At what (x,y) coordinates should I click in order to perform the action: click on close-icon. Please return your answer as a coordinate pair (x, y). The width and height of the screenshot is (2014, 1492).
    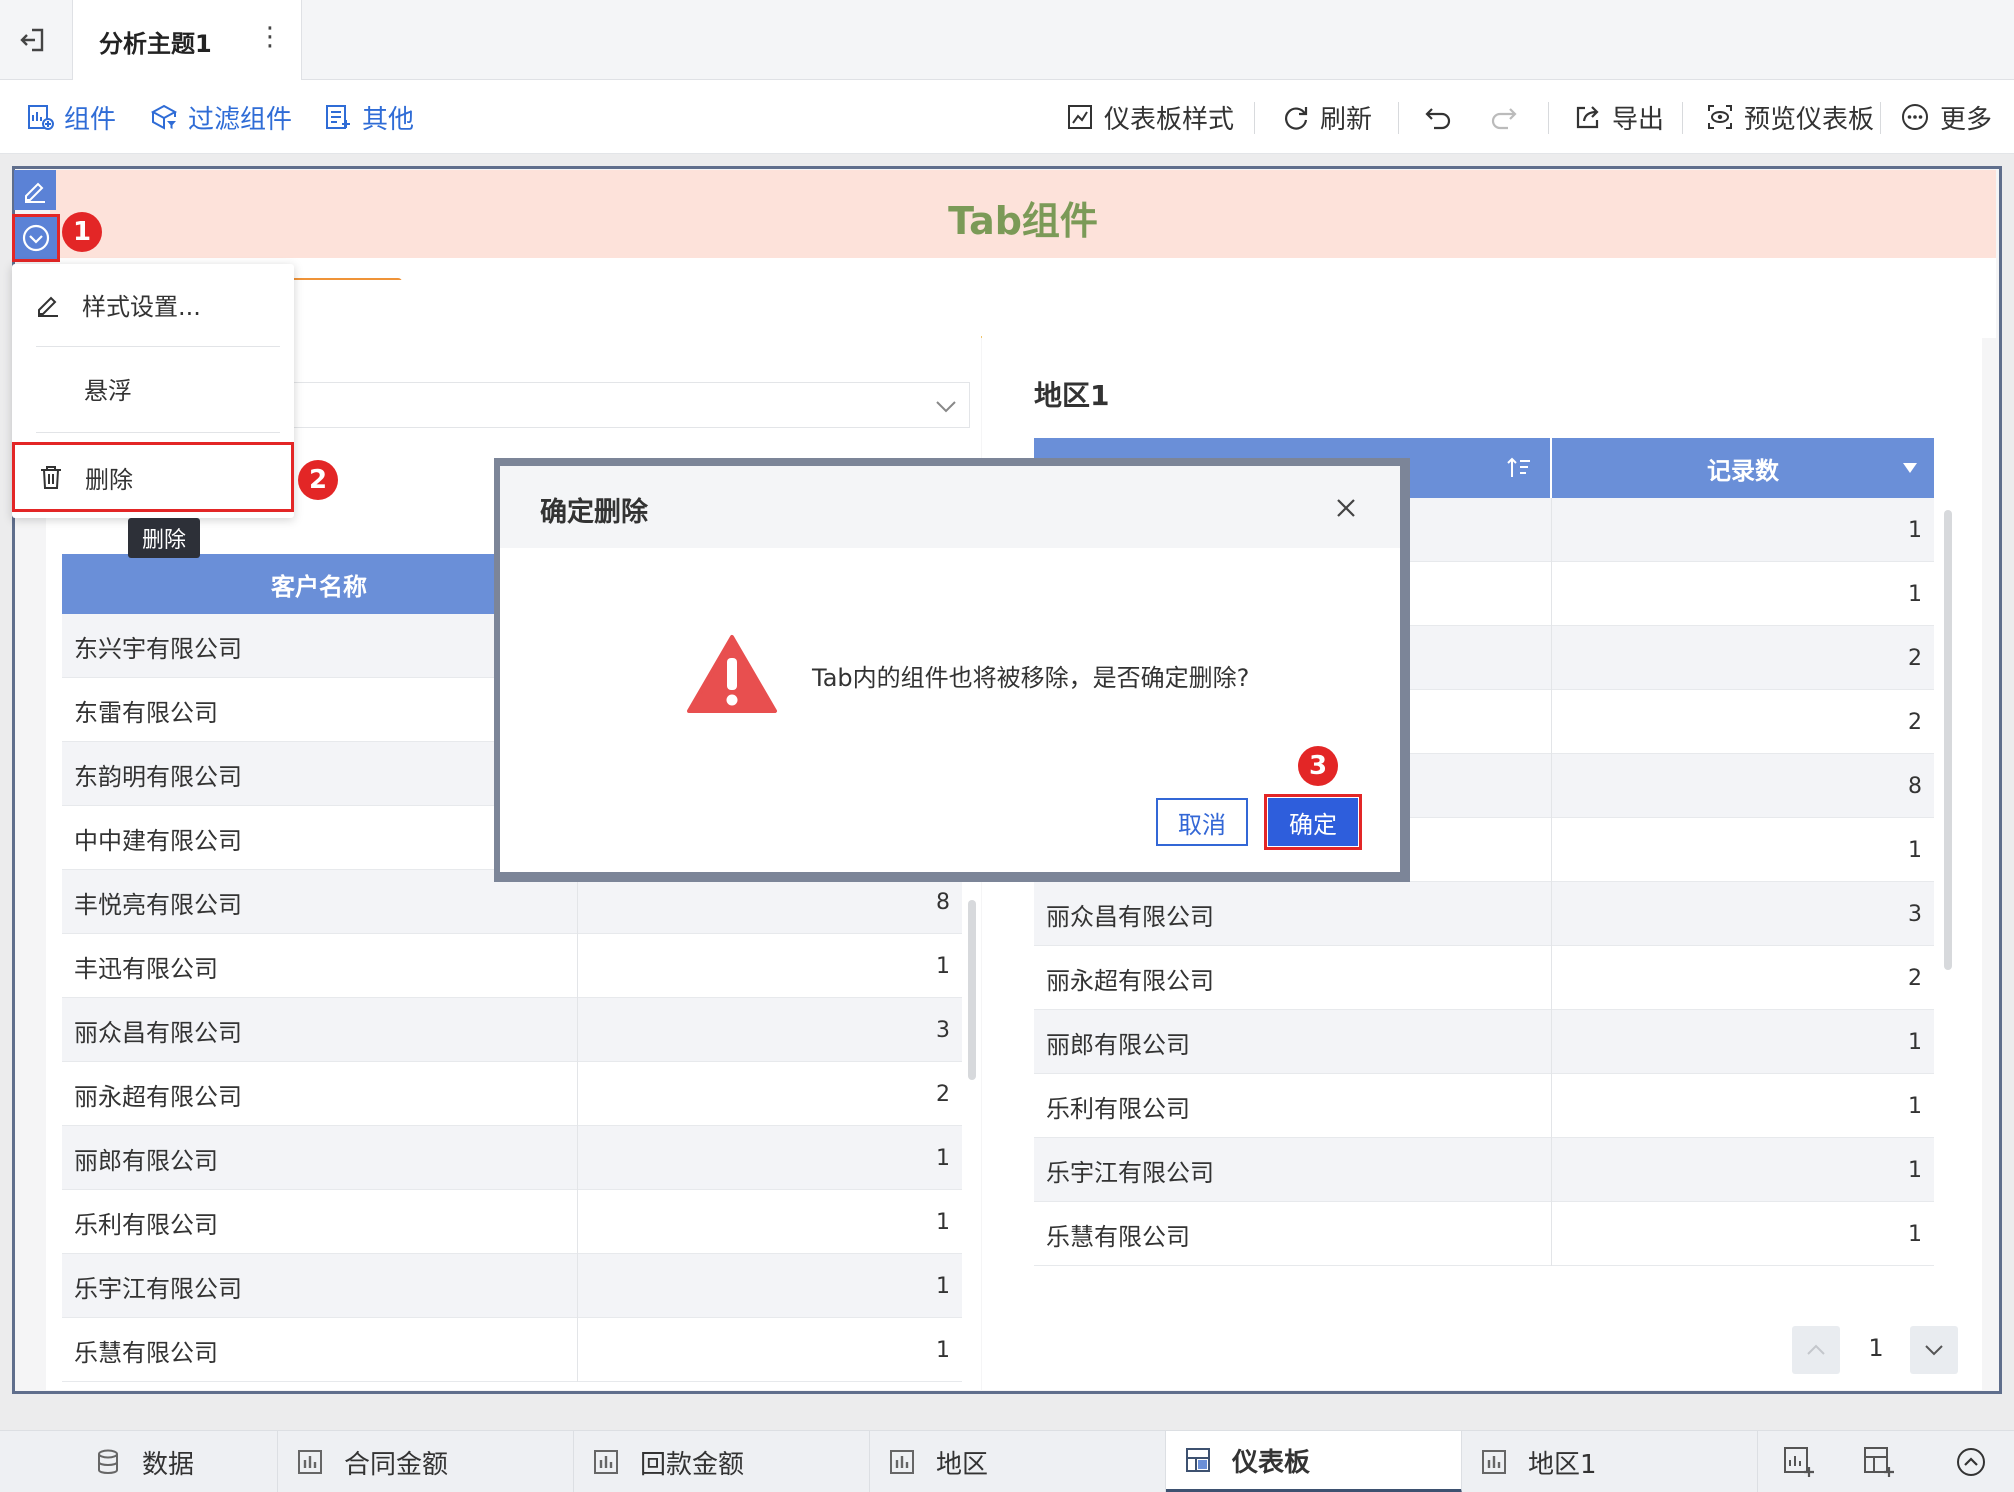
    Looking at the image, I should click on (1346, 508).